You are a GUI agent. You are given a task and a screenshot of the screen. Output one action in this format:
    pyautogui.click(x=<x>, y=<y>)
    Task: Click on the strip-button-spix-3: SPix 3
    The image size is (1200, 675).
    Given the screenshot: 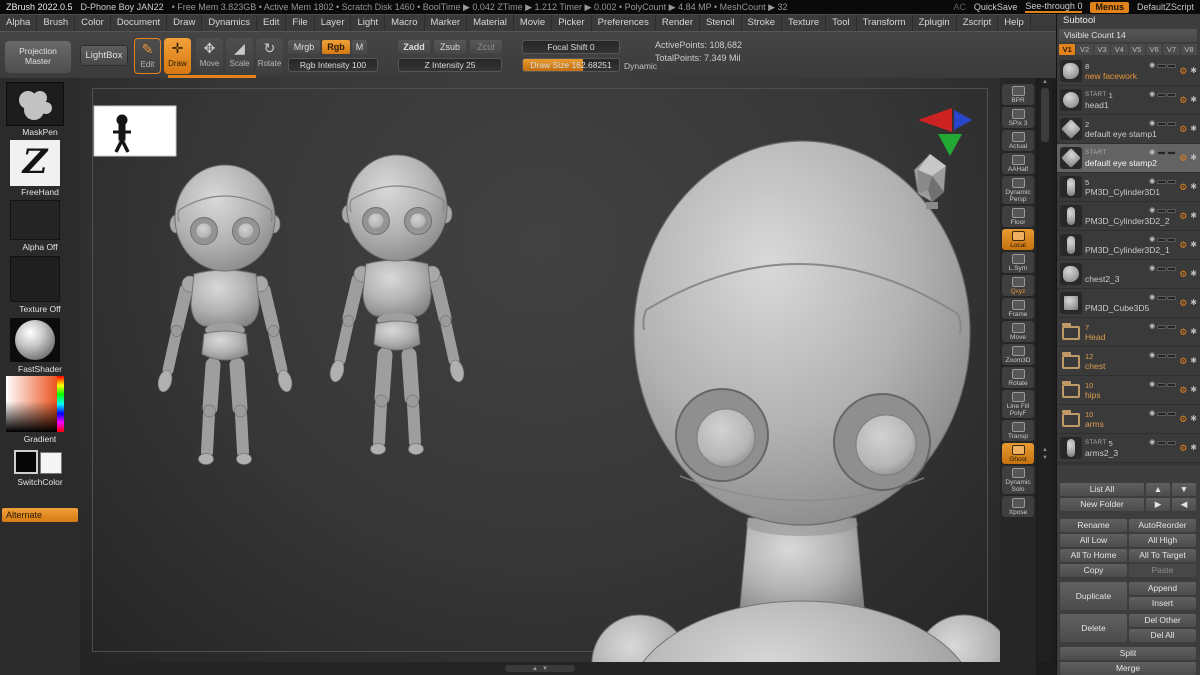 What is the action you would take?
    pyautogui.click(x=1018, y=117)
    